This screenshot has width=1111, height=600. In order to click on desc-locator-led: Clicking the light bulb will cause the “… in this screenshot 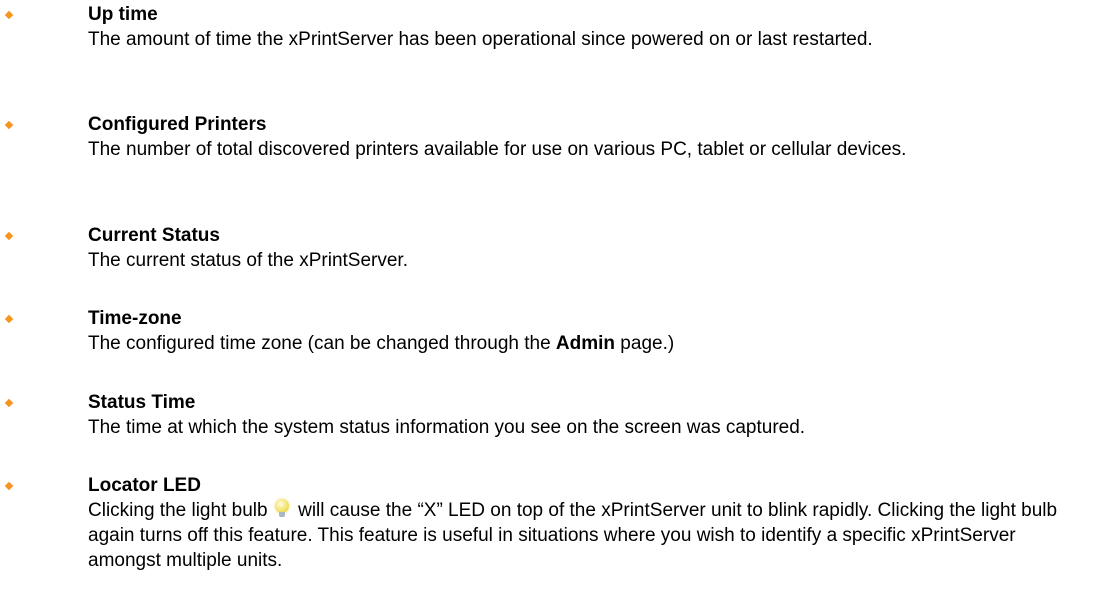, I will do `click(588, 535)`.